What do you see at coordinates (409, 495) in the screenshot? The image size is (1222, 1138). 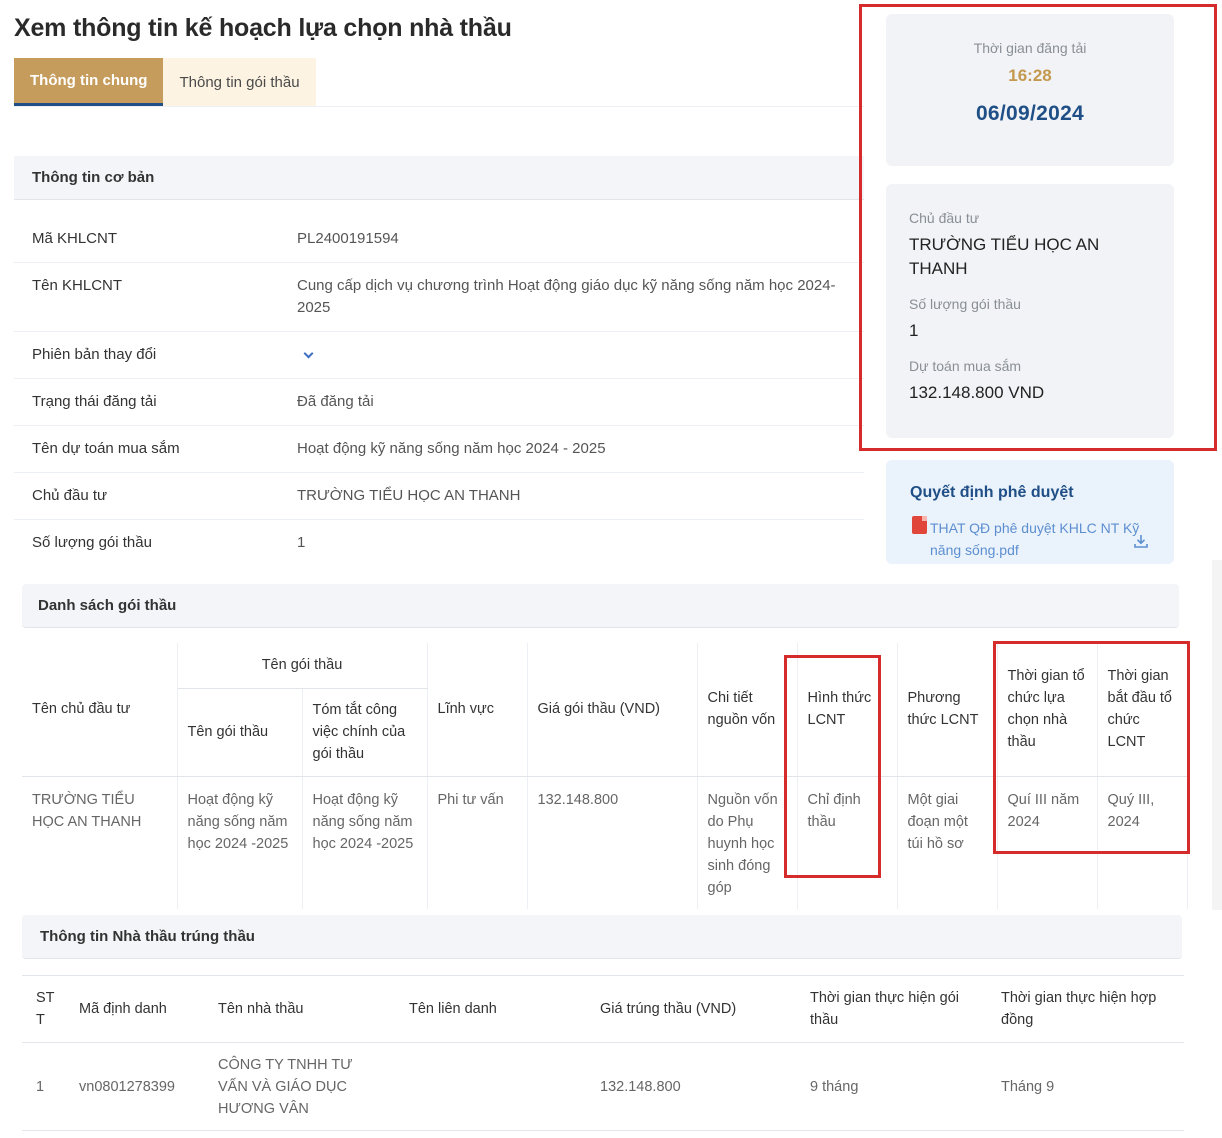 I see `investor-value: TRƯỜNG TIỂU HỌC AN THANH` at bounding box center [409, 495].